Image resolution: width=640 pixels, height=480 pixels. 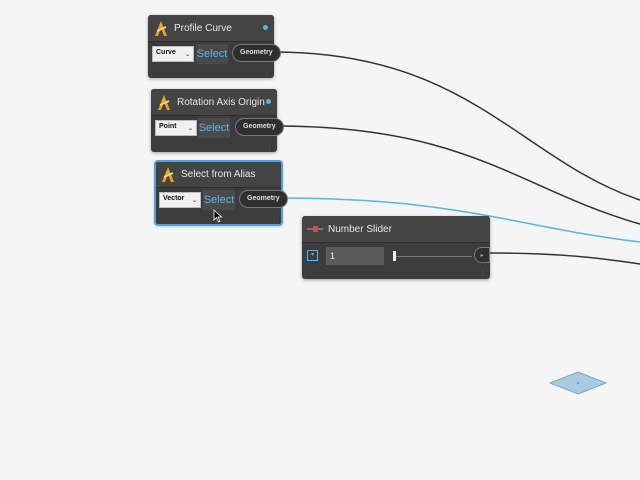 What do you see at coordinates (396, 248) in the screenshot?
I see `node-number-slider: Number Slider ▾ 1 ▸ · · ·` at bounding box center [396, 248].